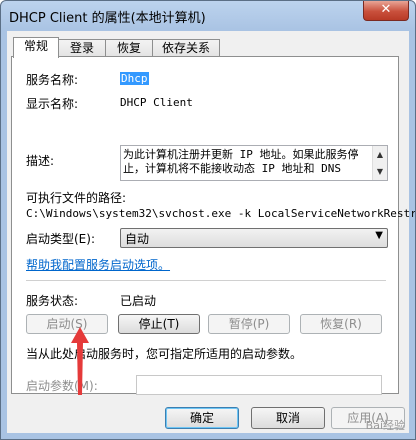  Describe the element at coordinates (259, 385) in the screenshot. I see `start-params-input` at that location.